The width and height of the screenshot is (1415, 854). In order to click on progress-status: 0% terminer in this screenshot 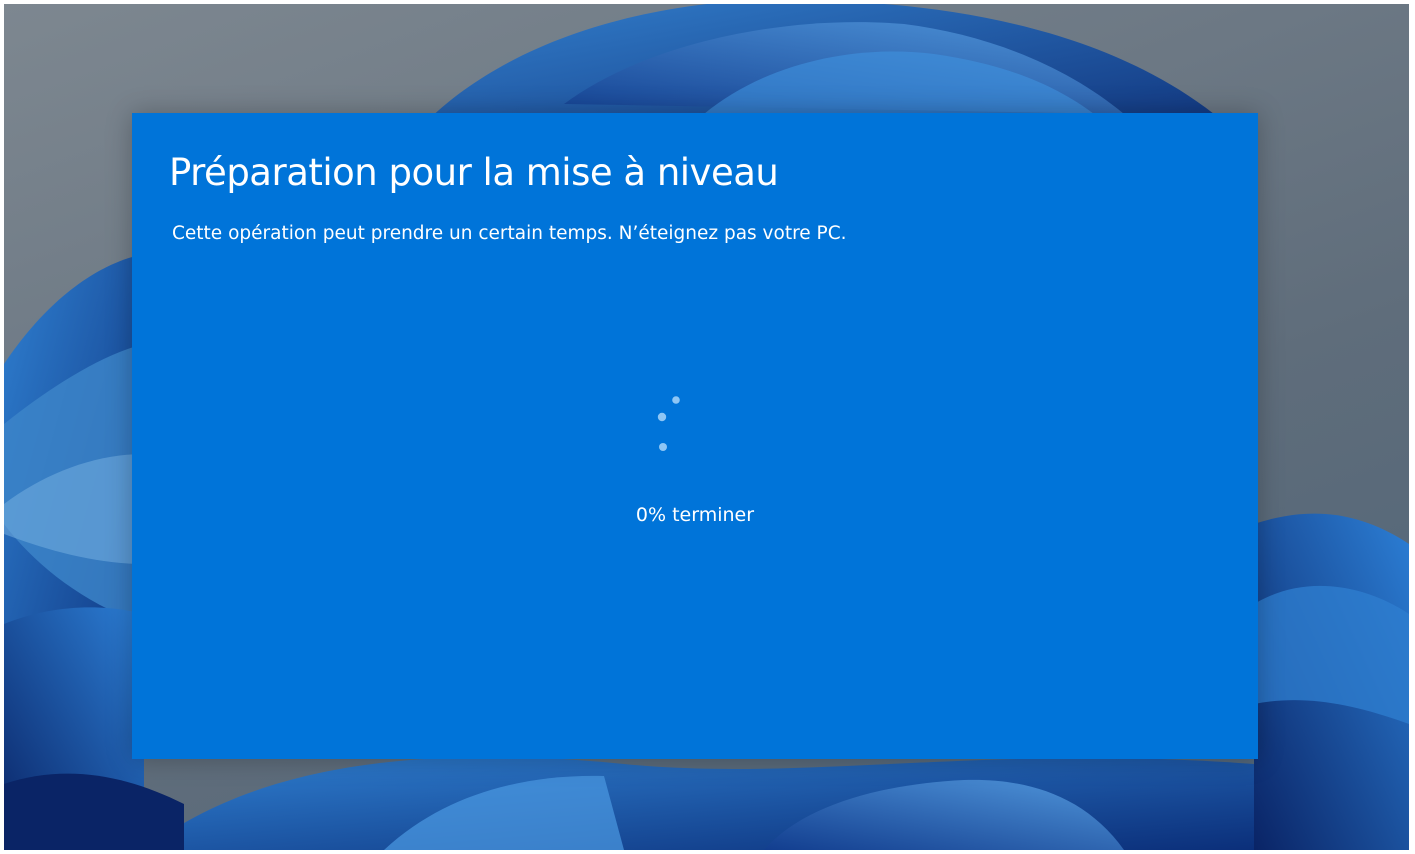, I will do `click(695, 515)`.